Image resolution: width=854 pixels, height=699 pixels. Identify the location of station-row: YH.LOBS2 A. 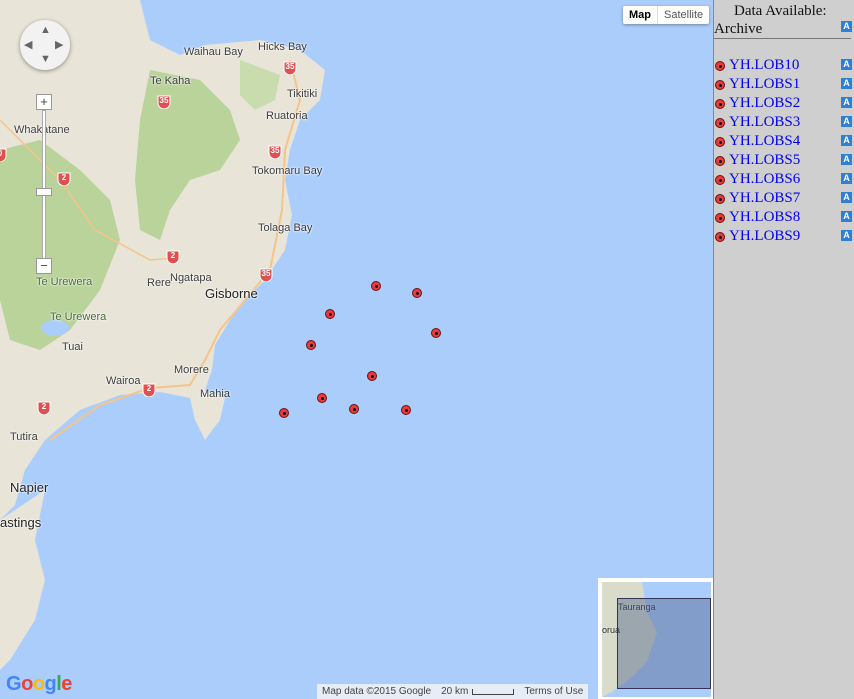
(784, 103).